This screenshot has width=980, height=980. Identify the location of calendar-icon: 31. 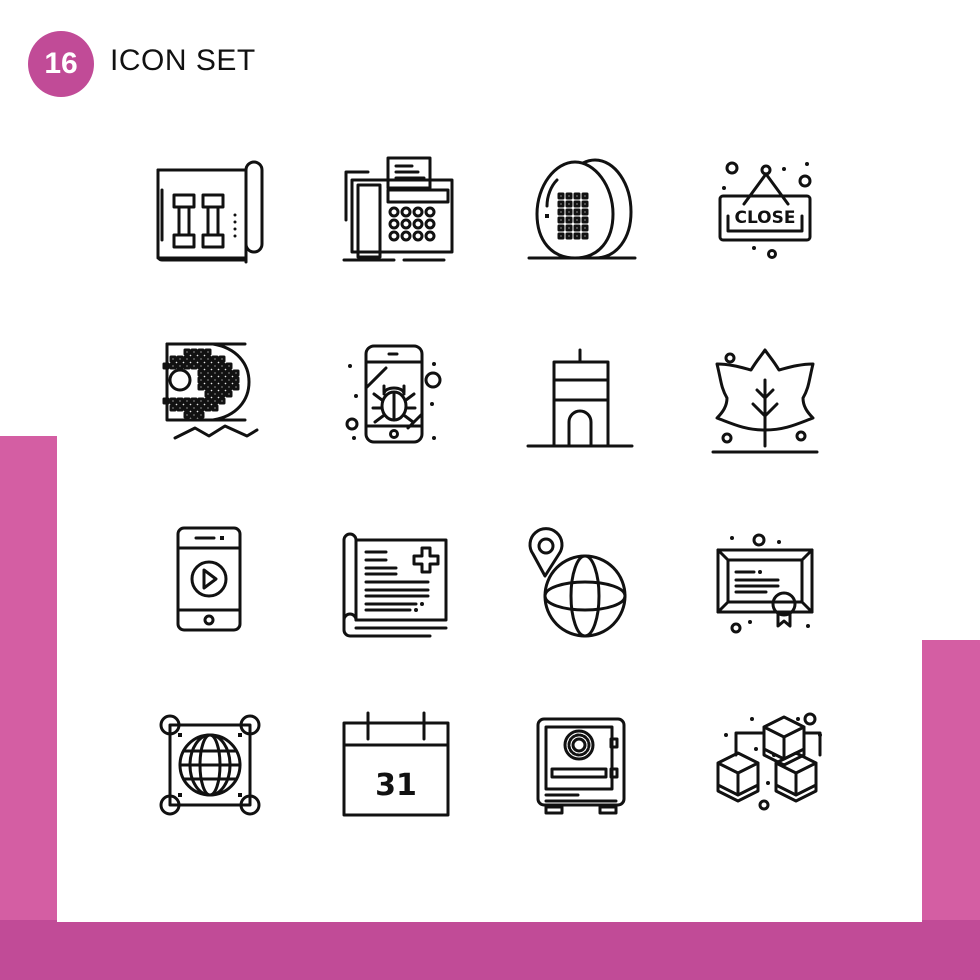
(398, 765).